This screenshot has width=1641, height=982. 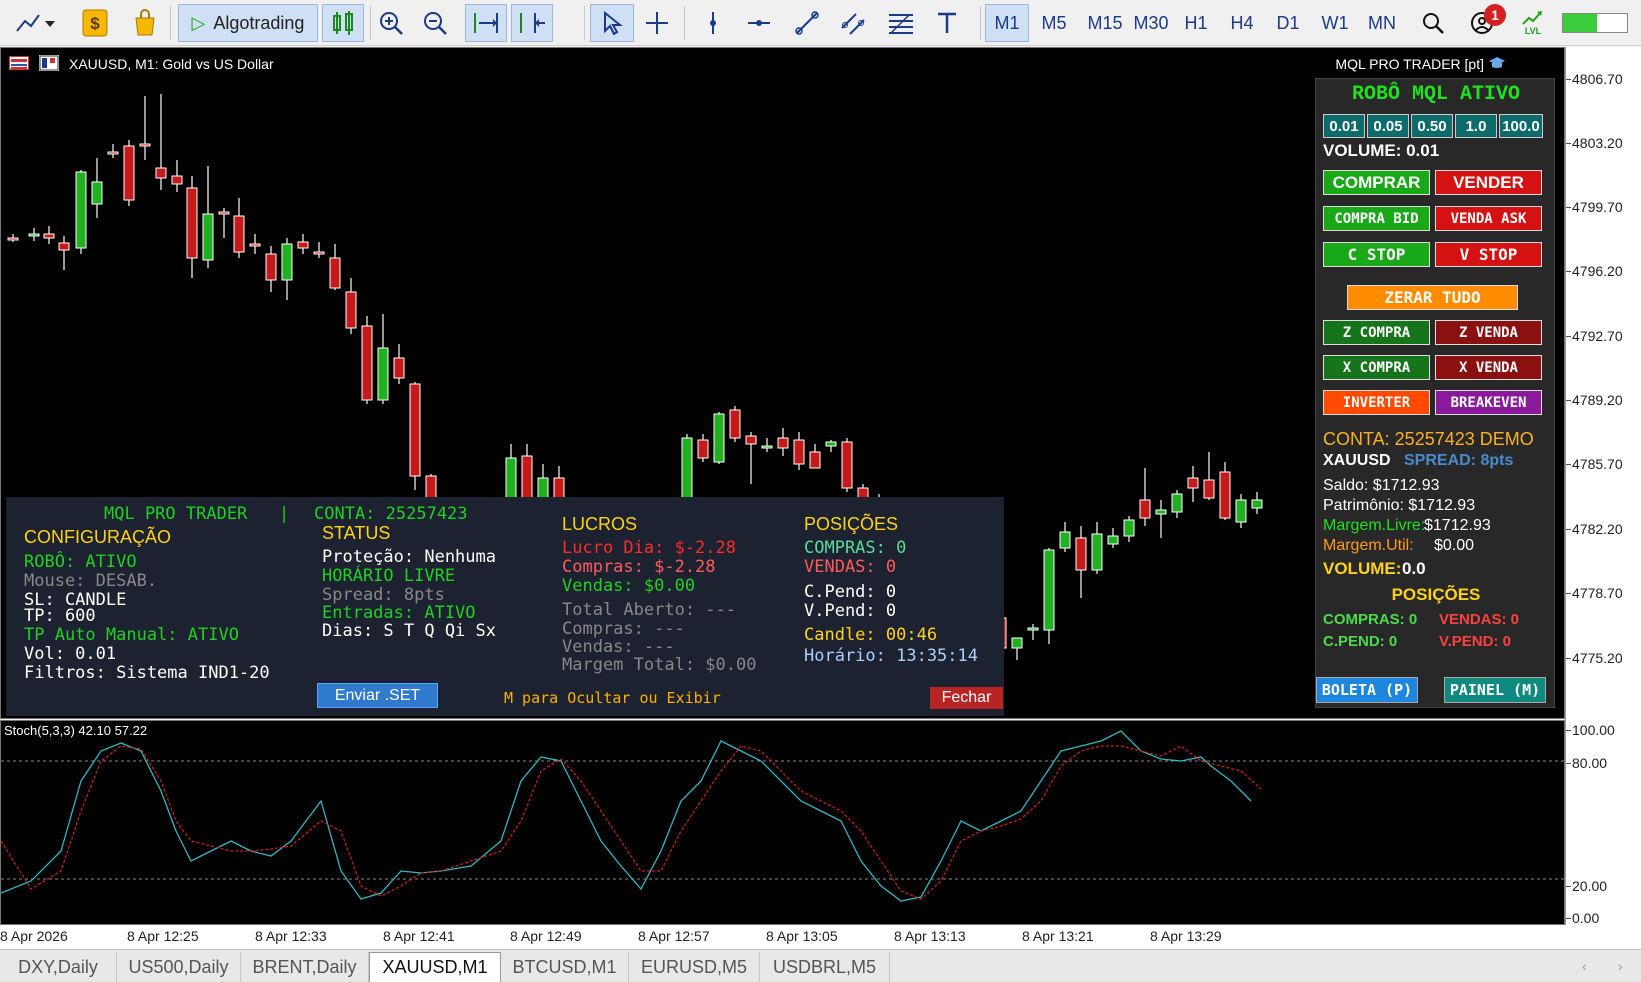 What do you see at coordinates (1376, 367) in the screenshot?
I see `x-buy-button: X COMPRA` at bounding box center [1376, 367].